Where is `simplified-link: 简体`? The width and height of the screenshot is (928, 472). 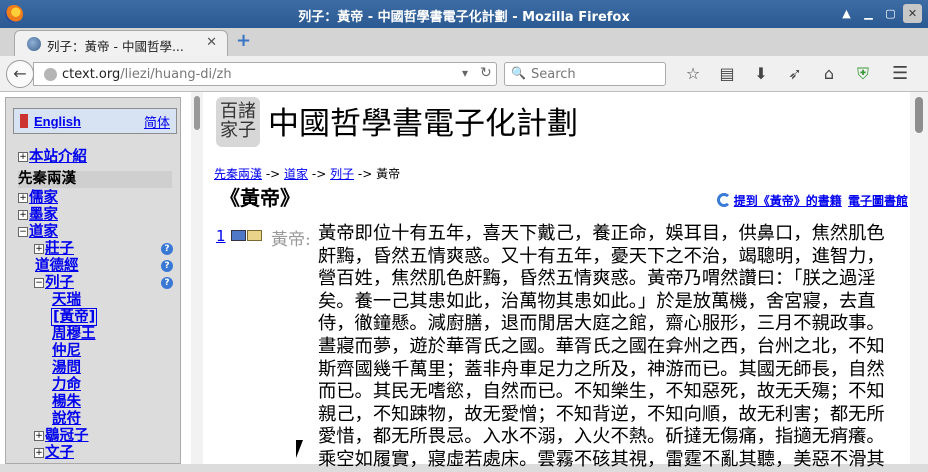 simplified-link: 简体 is located at coordinates (157, 121).